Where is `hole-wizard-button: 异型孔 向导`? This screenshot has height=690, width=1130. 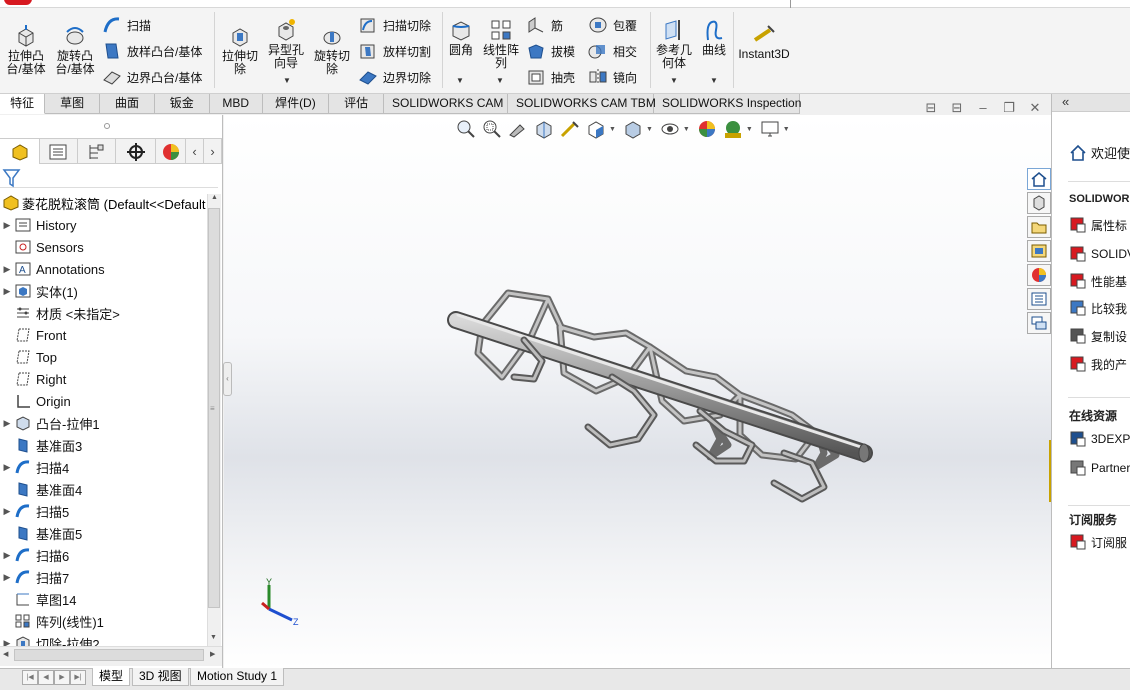
hole-wizard-button: 异型孔 向导 is located at coordinates (286, 44).